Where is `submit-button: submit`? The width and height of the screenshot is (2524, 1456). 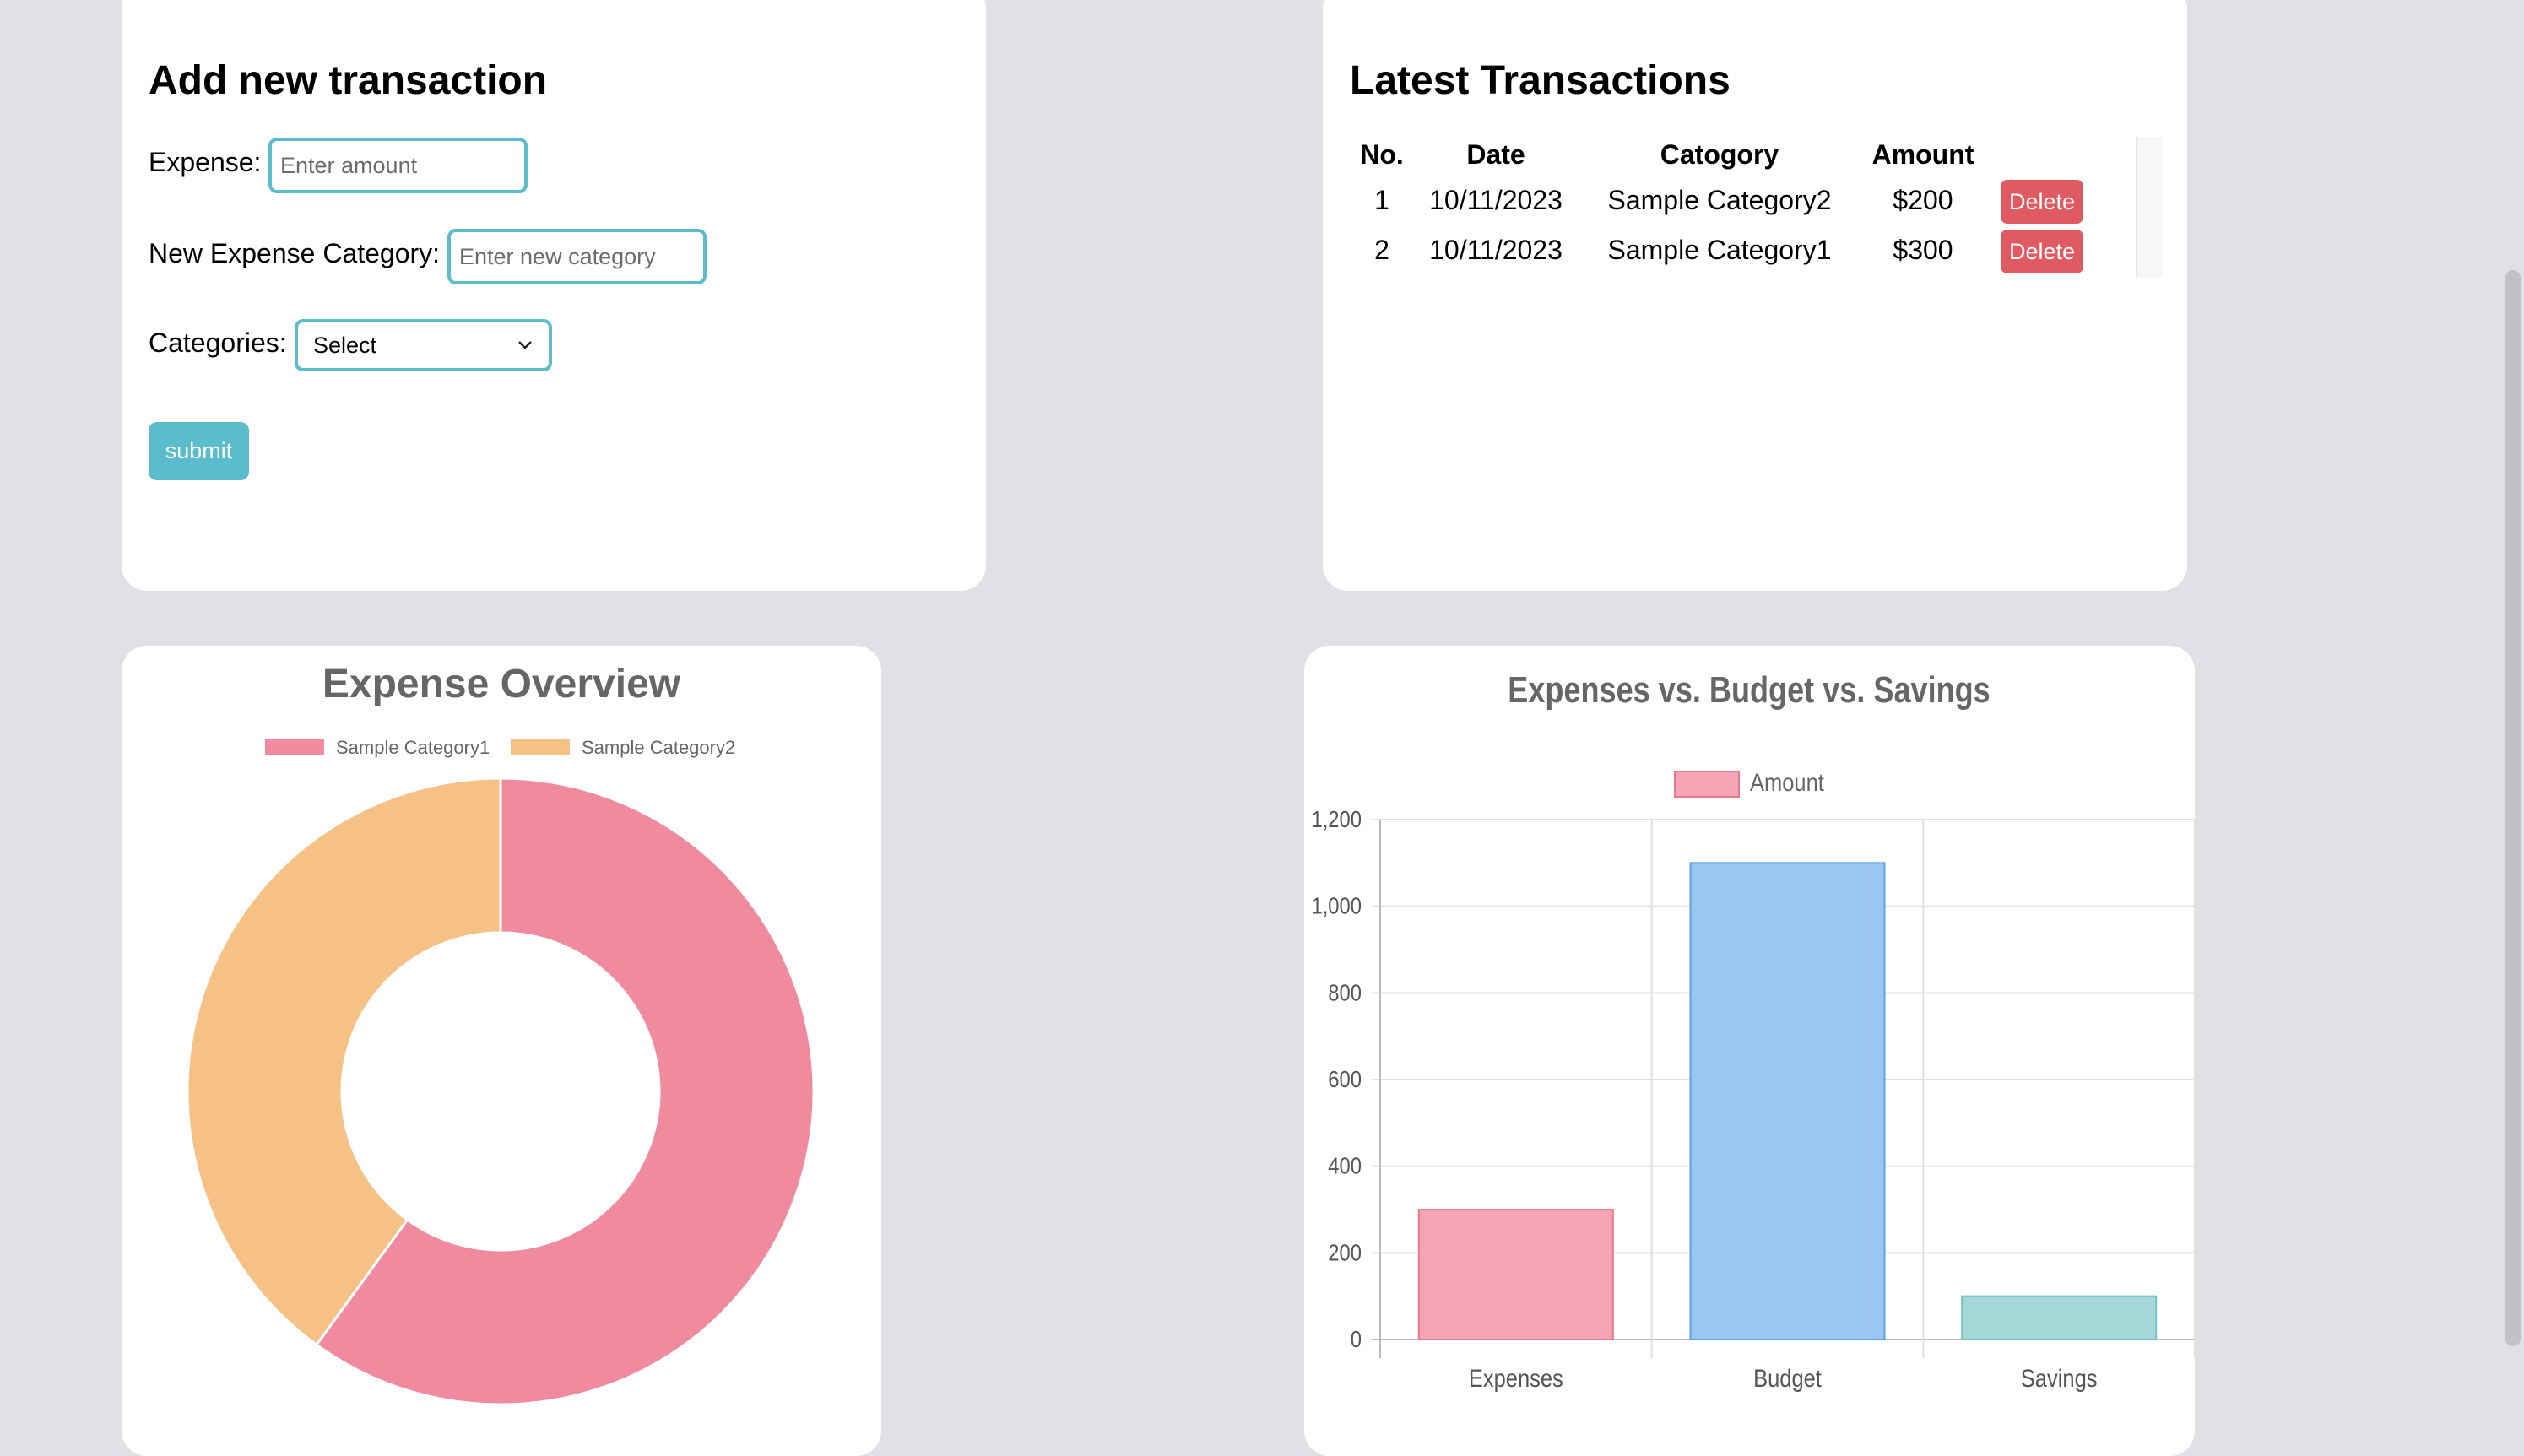 submit-button: submit is located at coordinates (199, 451).